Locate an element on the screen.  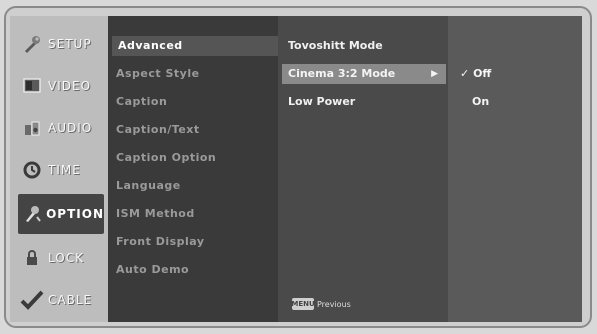
lock-icon is located at coordinates (32, 258).